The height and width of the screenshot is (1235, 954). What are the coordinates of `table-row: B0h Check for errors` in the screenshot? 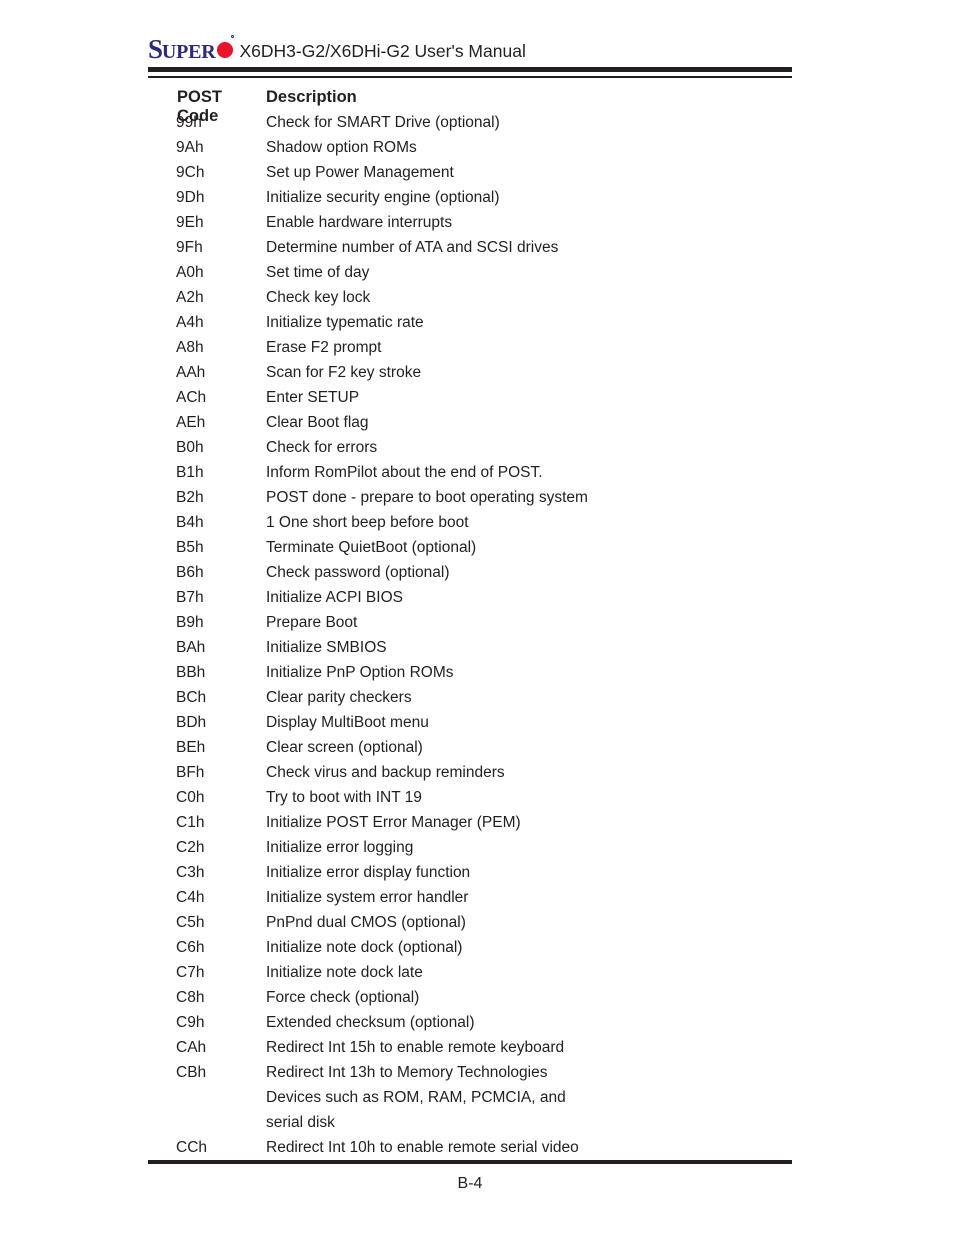 It's located at (470, 451).